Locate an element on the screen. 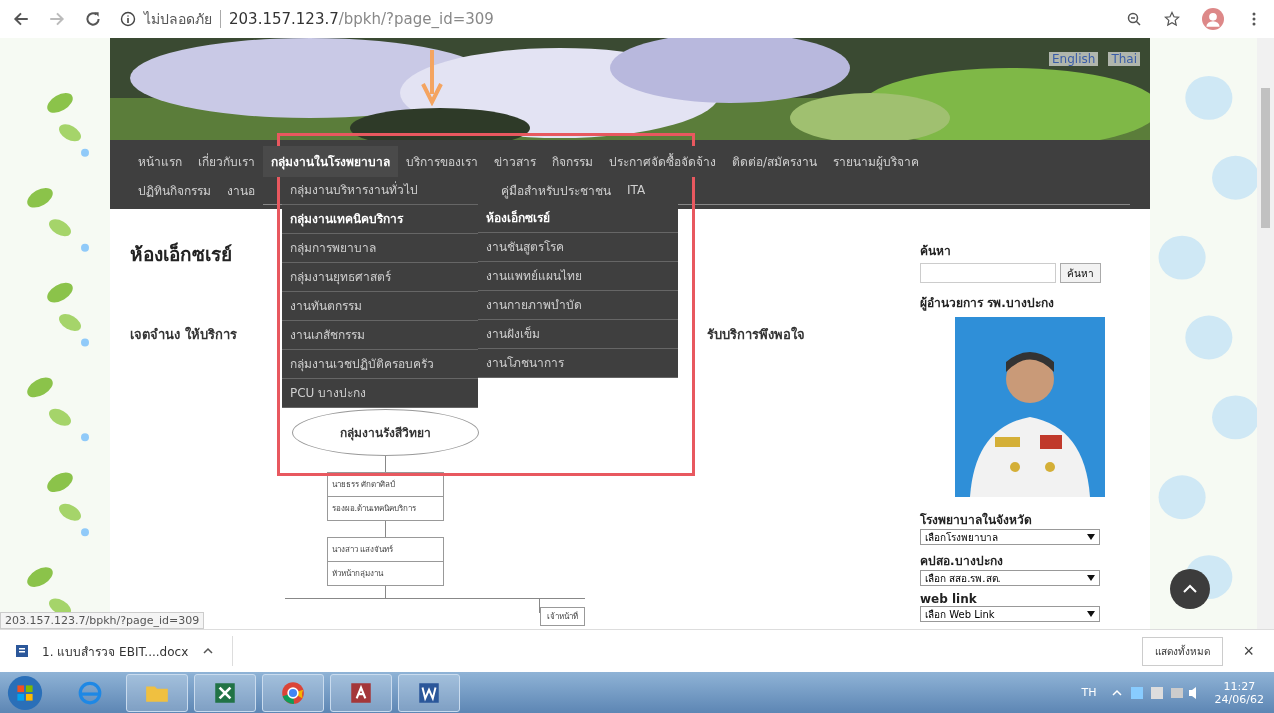  address-field: 203.157.123.7/bpkh/?page_id=309 is located at coordinates (361, 19).